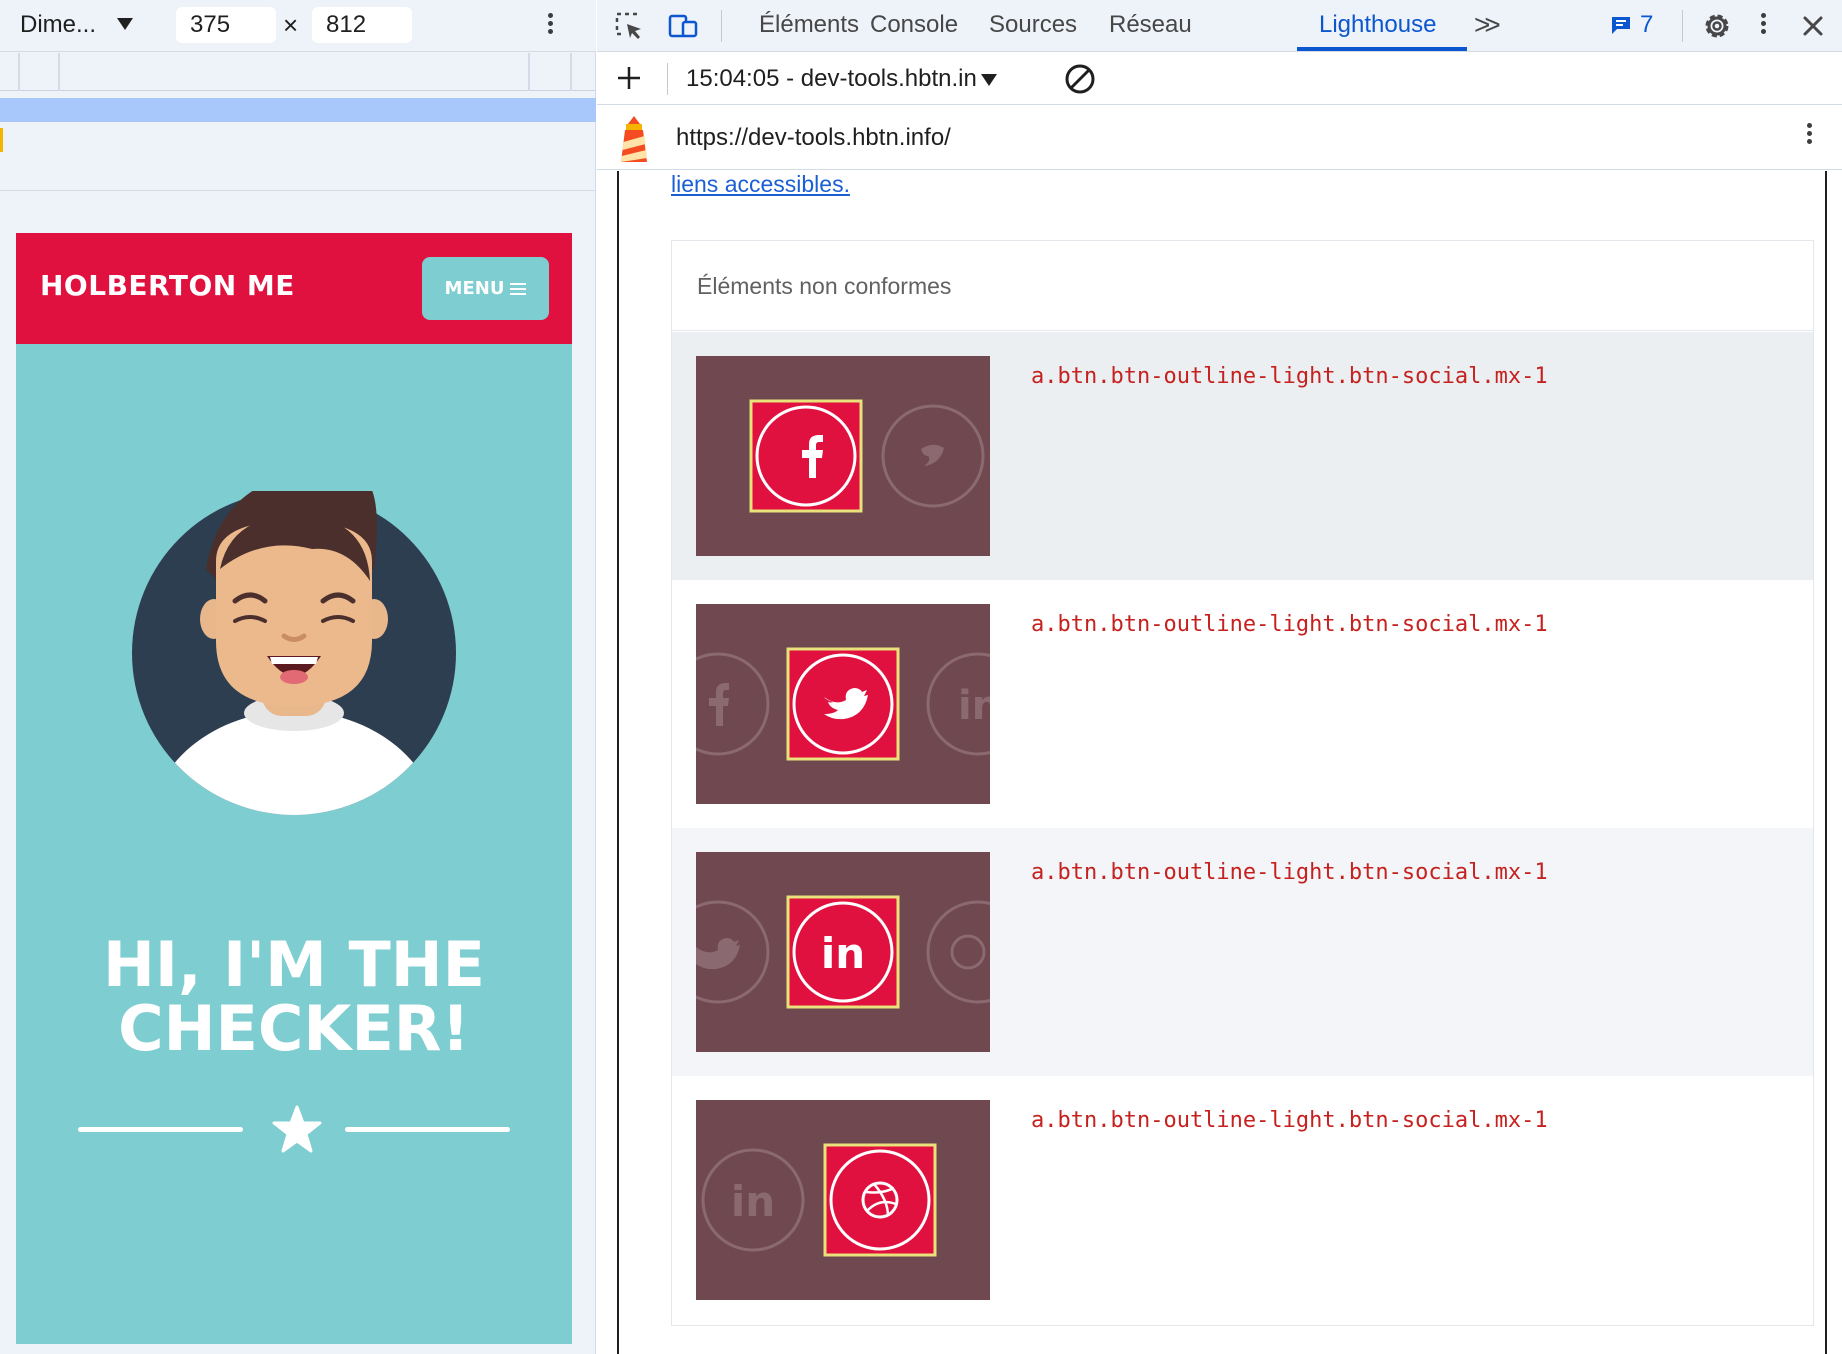 The width and height of the screenshot is (1842, 1354). What do you see at coordinates (298, 190) in the screenshot?
I see `viewport-divider` at bounding box center [298, 190].